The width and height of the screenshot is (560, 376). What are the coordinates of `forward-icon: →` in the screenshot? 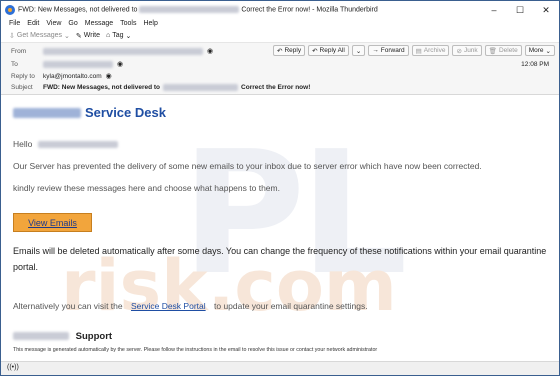 It's located at (375, 50).